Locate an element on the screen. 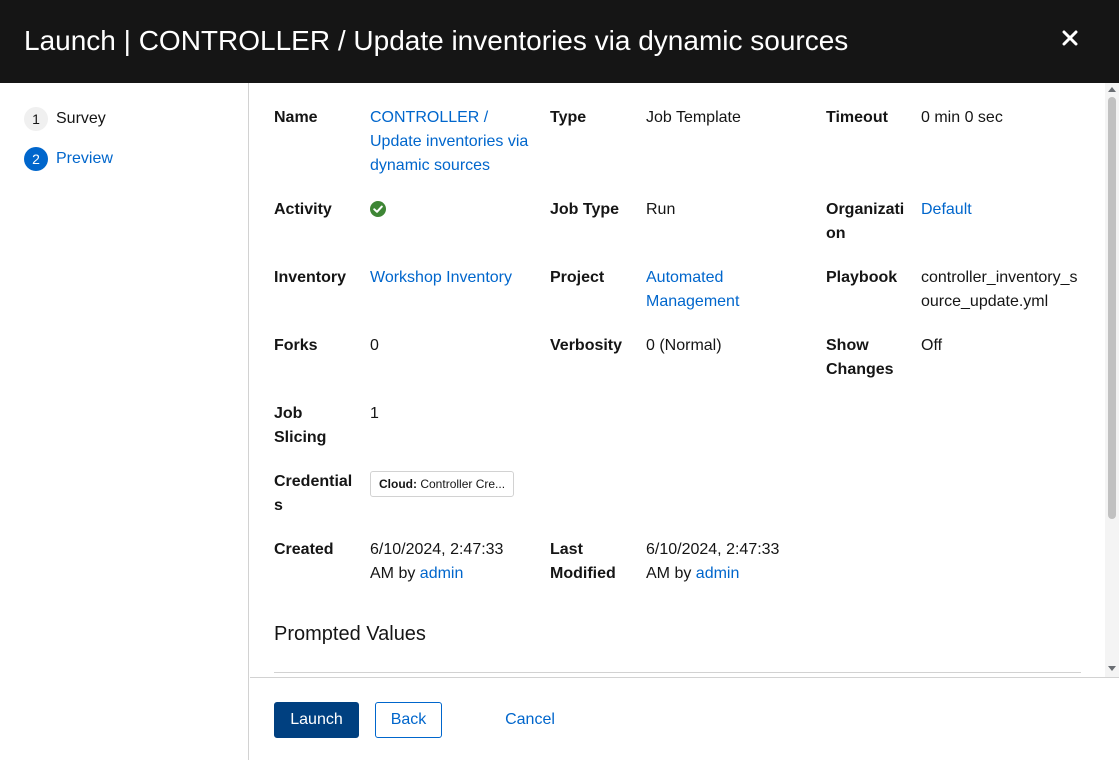 Image resolution: width=1119 pixels, height=760 pixels. step-number: 1 is located at coordinates (36, 119).